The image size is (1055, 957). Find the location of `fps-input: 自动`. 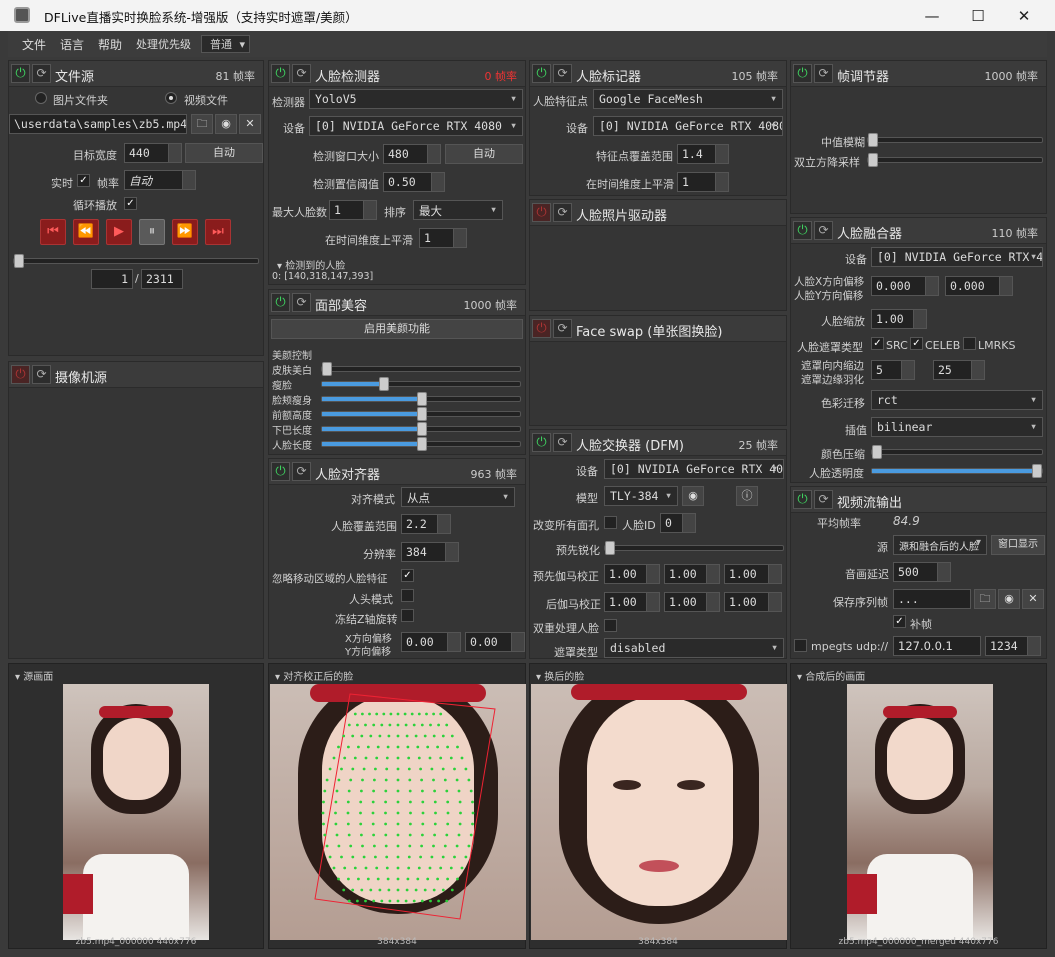

fps-input: 自动 is located at coordinates (160, 180).